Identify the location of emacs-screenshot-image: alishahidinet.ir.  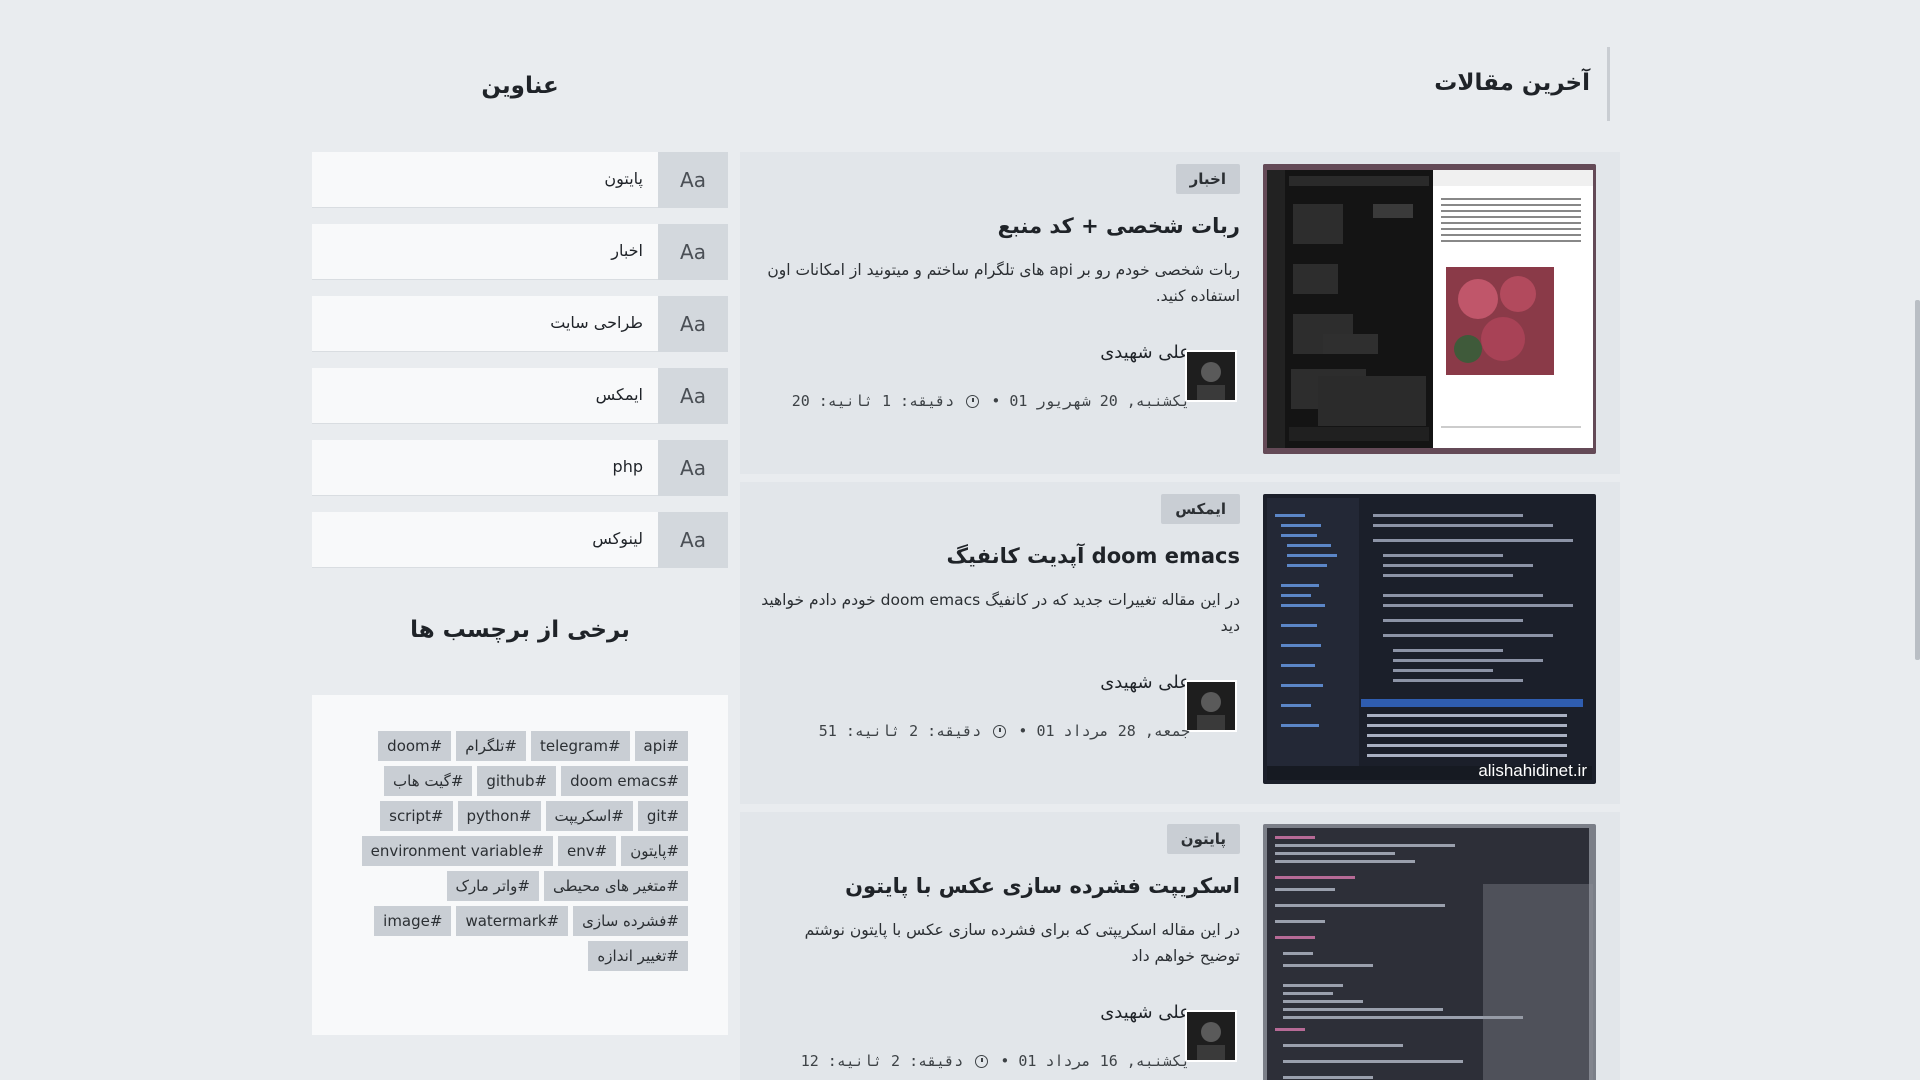
(1429, 639).